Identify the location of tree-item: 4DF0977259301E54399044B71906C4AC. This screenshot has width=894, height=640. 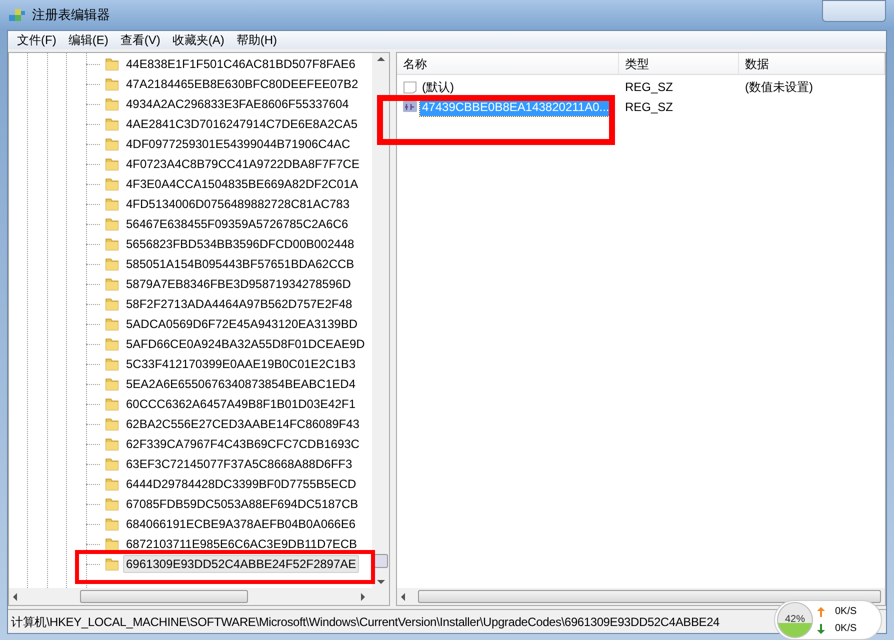
(238, 144).